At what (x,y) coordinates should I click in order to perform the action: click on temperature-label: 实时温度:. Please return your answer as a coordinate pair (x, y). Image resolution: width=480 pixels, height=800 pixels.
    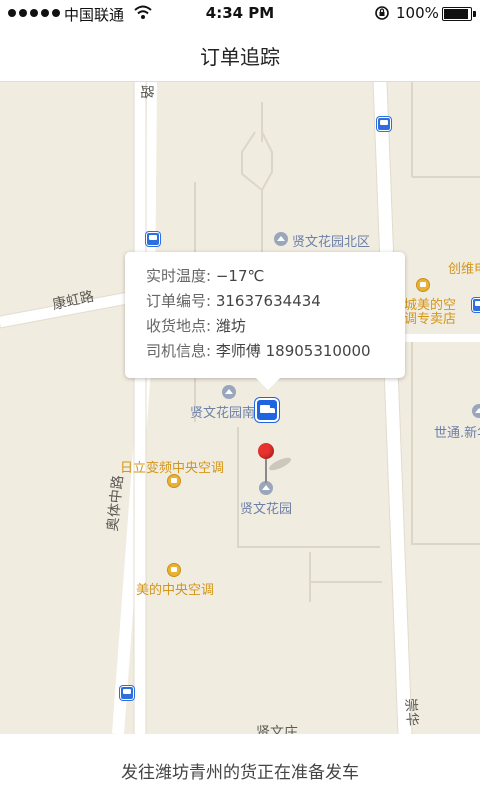
    Looking at the image, I should click on (179, 276).